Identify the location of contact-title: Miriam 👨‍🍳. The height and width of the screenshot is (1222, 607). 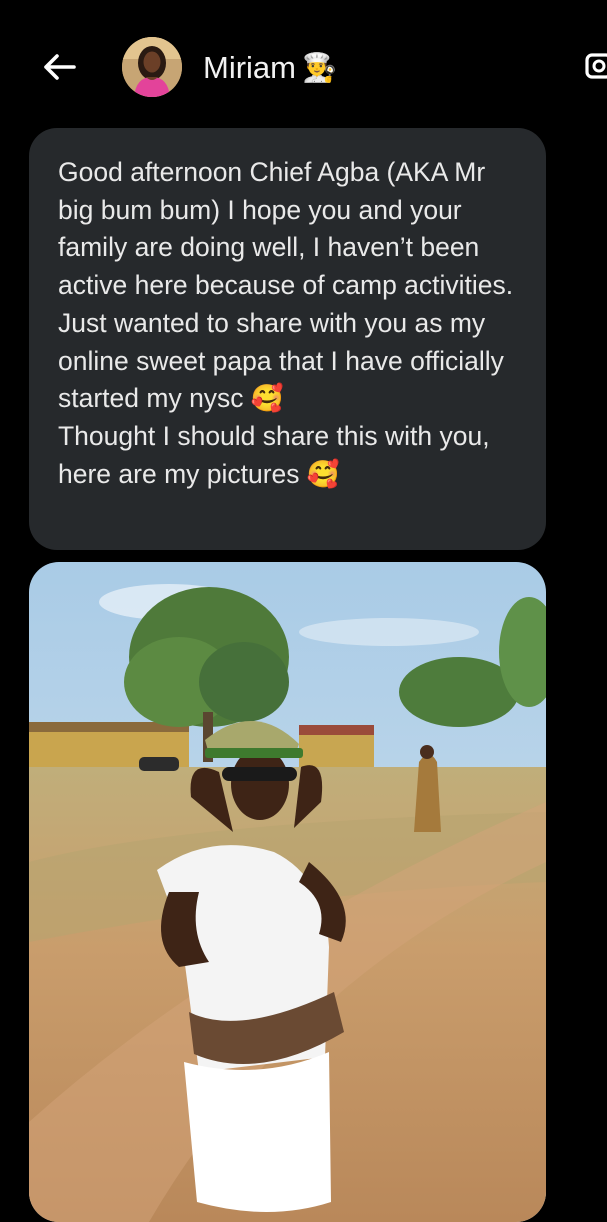
(270, 68).